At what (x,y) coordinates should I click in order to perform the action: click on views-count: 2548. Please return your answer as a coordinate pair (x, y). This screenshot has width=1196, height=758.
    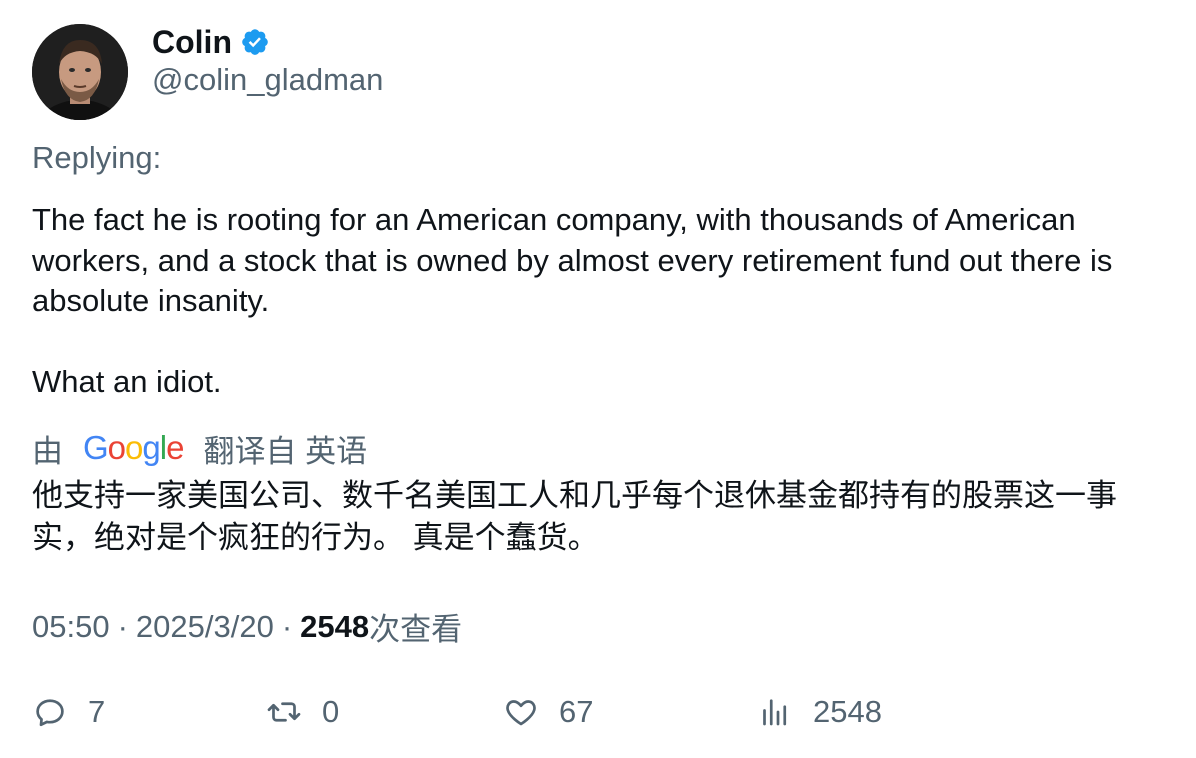
    Looking at the image, I should click on (335, 626).